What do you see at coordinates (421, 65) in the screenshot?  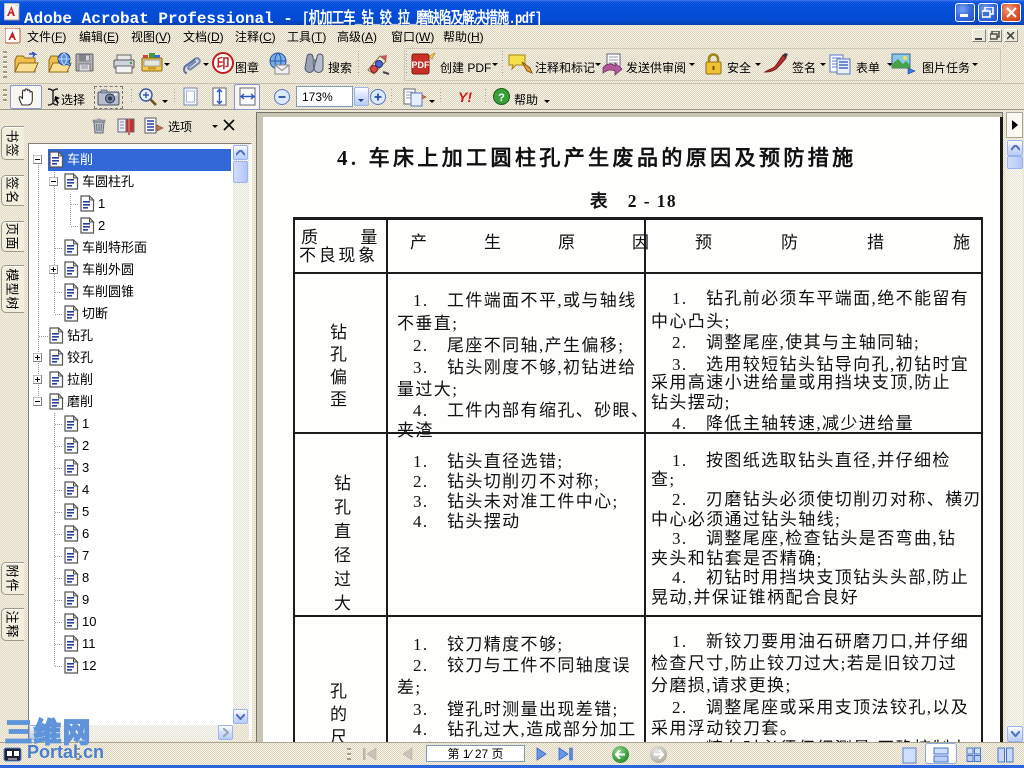 I see `svg-text: PDF` at bounding box center [421, 65].